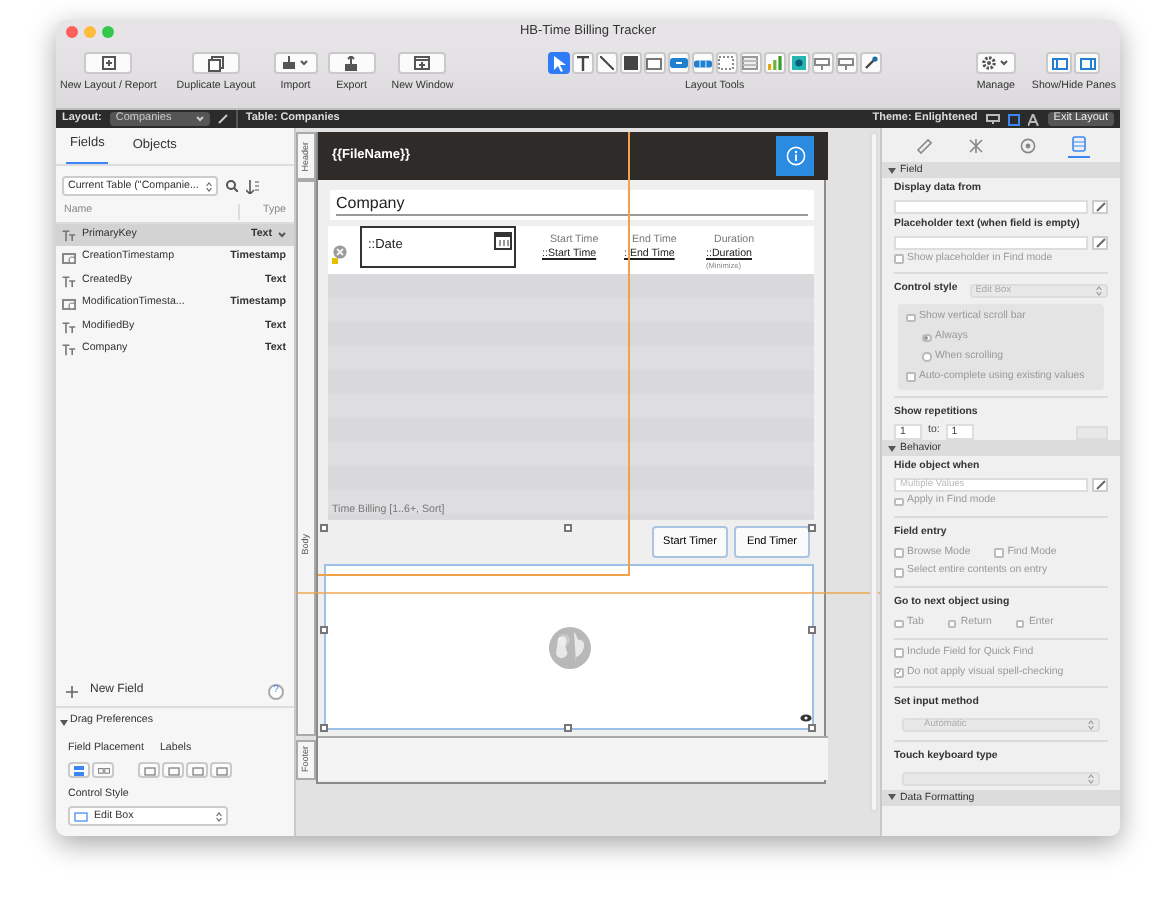  What do you see at coordinates (289, 63) in the screenshot?
I see `import-icon` at bounding box center [289, 63].